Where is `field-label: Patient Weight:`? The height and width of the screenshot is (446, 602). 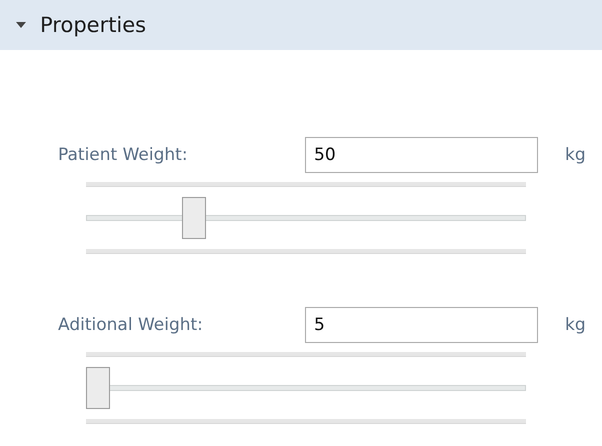
field-label: Patient Weight: is located at coordinates (123, 155).